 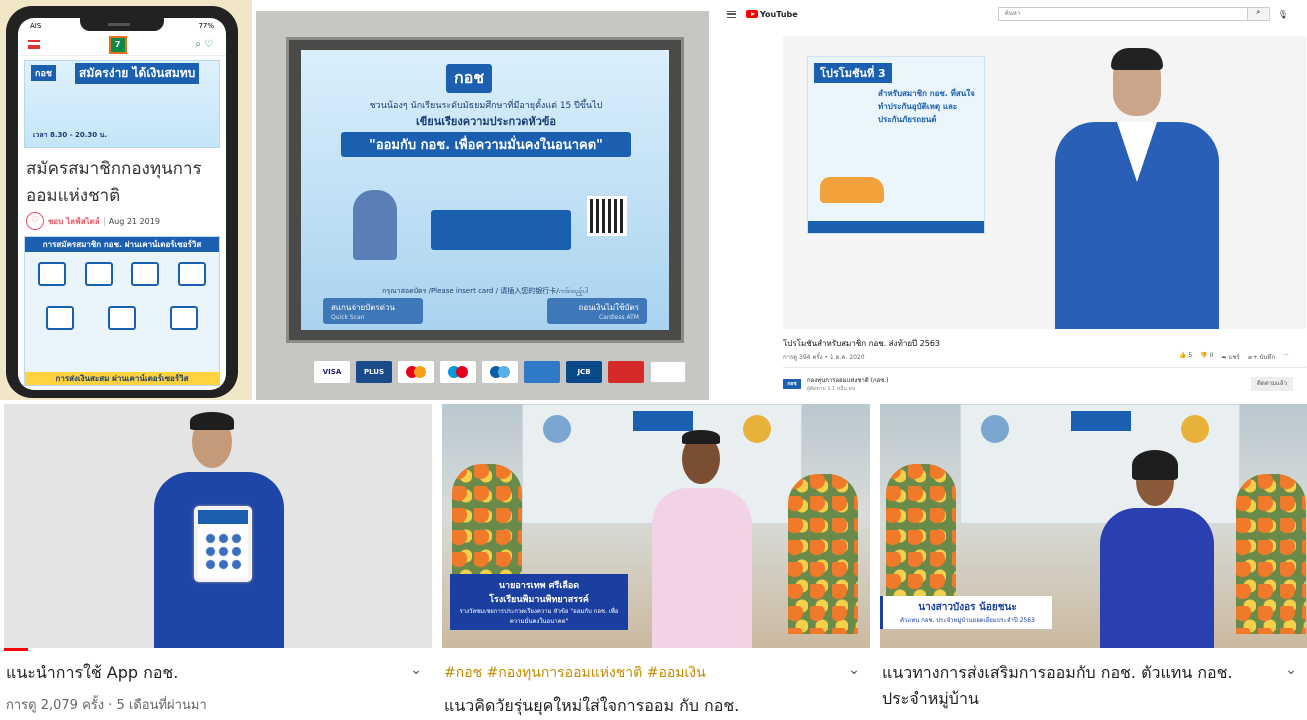 What do you see at coordinates (779, 14) in the screenshot?
I see `youtube-wordmark: YouTube` at bounding box center [779, 14].